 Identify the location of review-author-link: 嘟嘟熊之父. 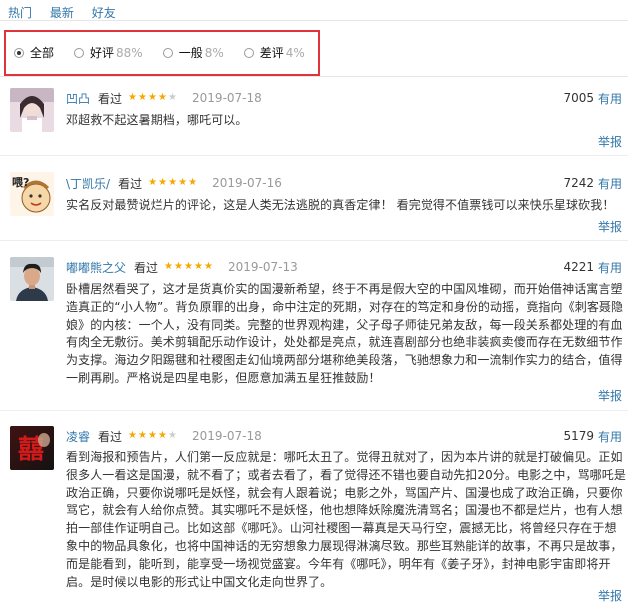
(96, 267).